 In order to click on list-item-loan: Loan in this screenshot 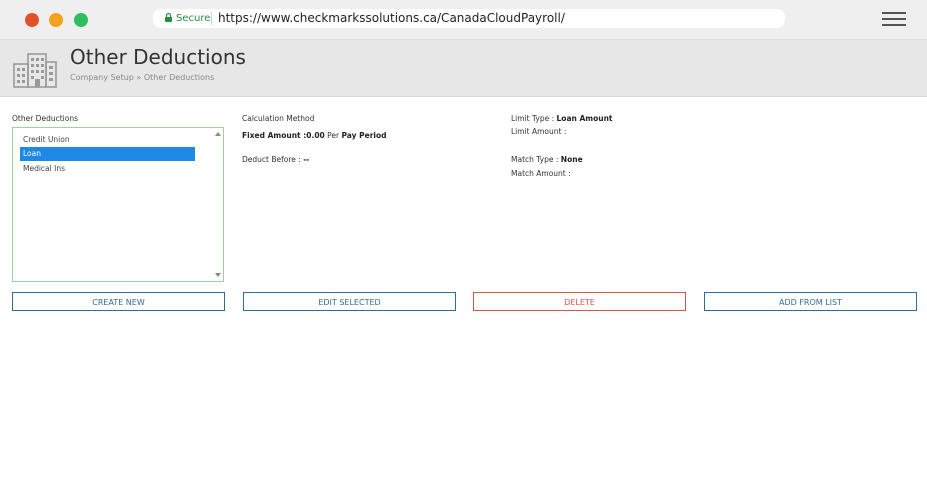, I will do `click(107, 154)`.